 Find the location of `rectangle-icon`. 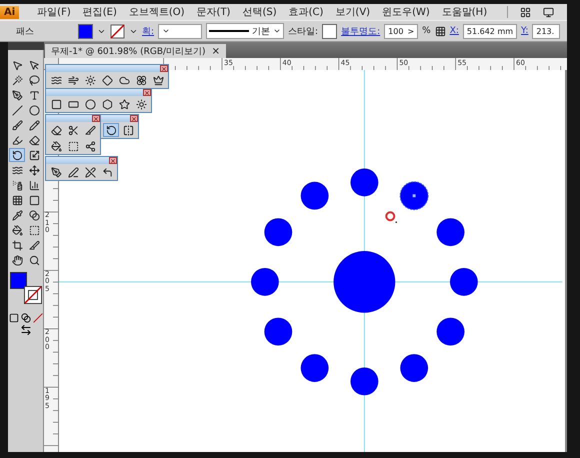

rectangle-icon is located at coordinates (56, 104).